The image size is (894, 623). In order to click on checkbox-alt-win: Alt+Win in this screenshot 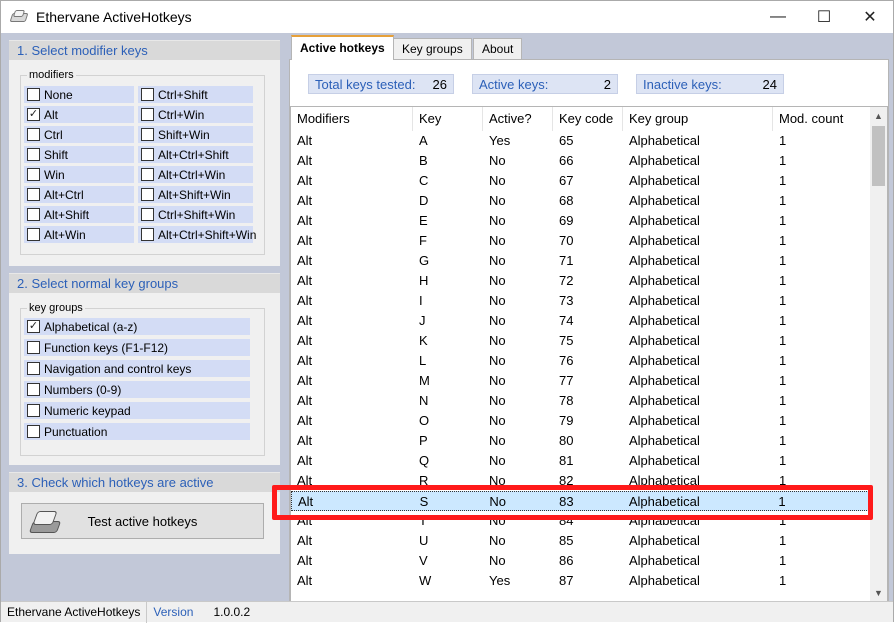, I will do `click(79, 234)`.